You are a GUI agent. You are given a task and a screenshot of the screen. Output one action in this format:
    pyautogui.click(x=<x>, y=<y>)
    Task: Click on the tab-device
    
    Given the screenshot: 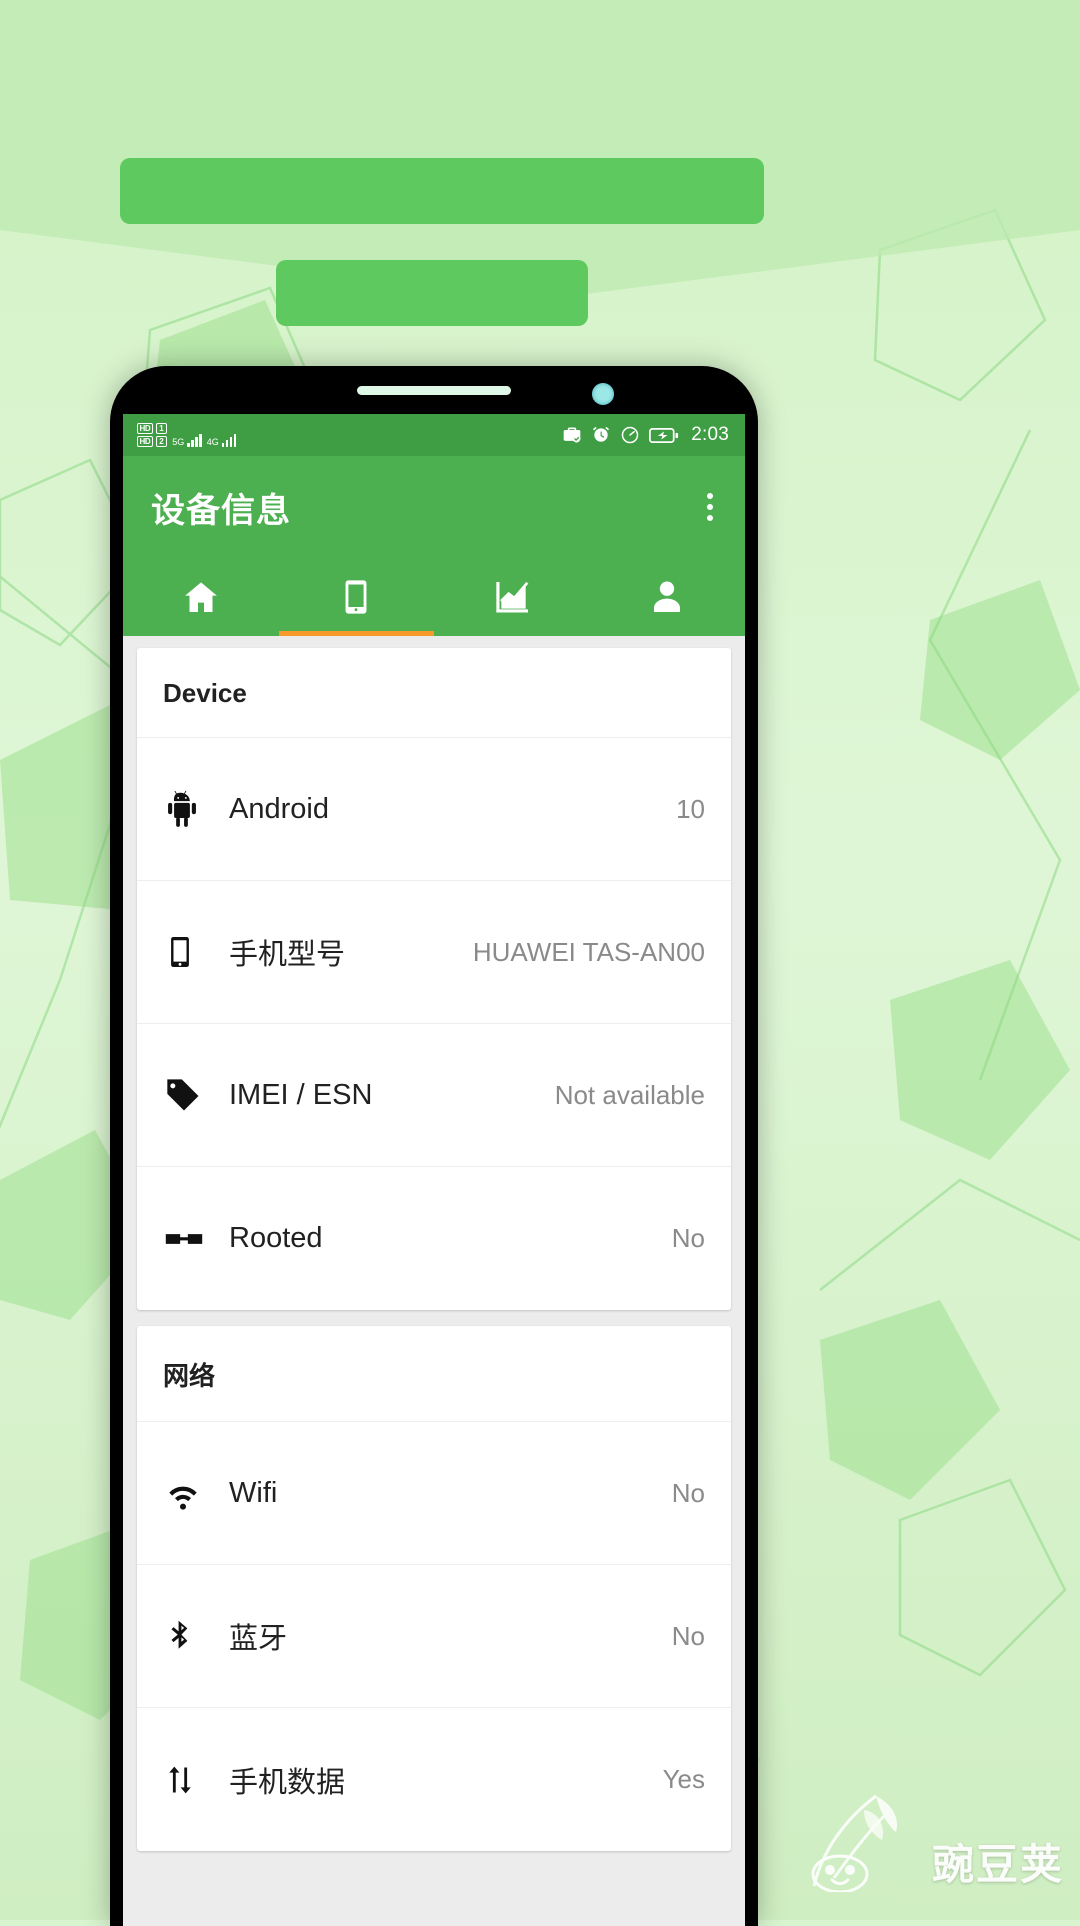 What is the action you would take?
    pyautogui.click(x=357, y=597)
    